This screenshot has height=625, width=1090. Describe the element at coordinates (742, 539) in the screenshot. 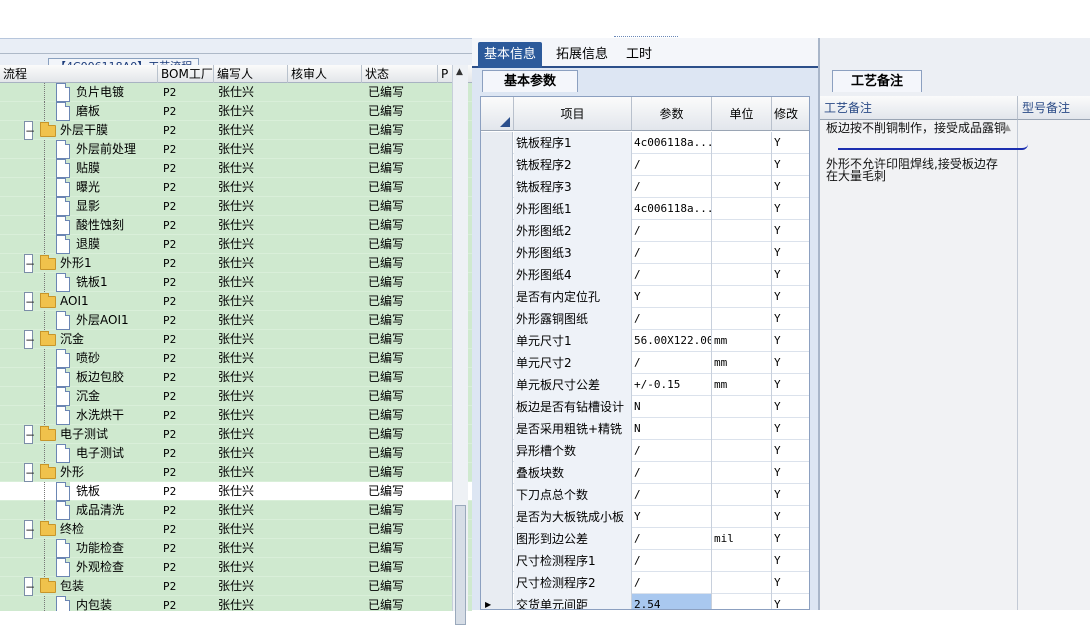

I see `unit-cell: mil` at that location.